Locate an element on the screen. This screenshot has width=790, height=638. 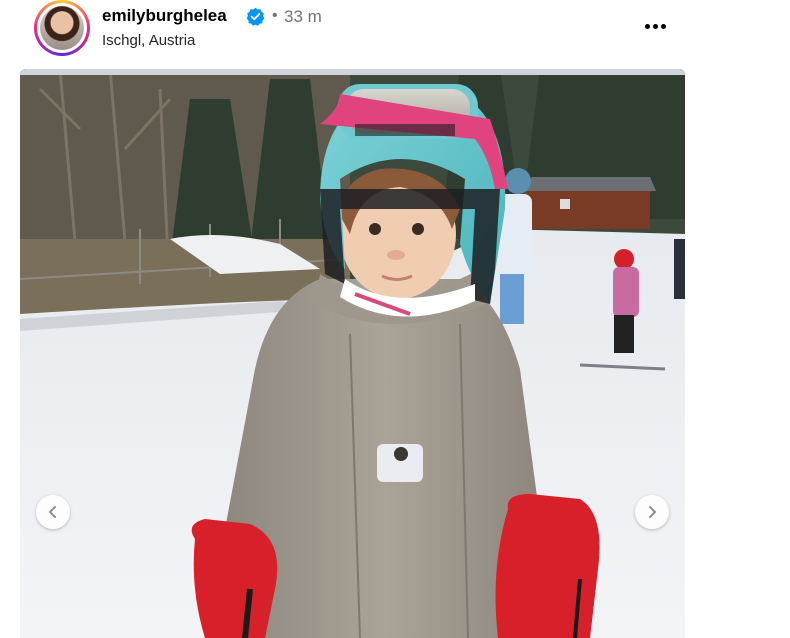
verified-badge-icon is located at coordinates (255, 16).